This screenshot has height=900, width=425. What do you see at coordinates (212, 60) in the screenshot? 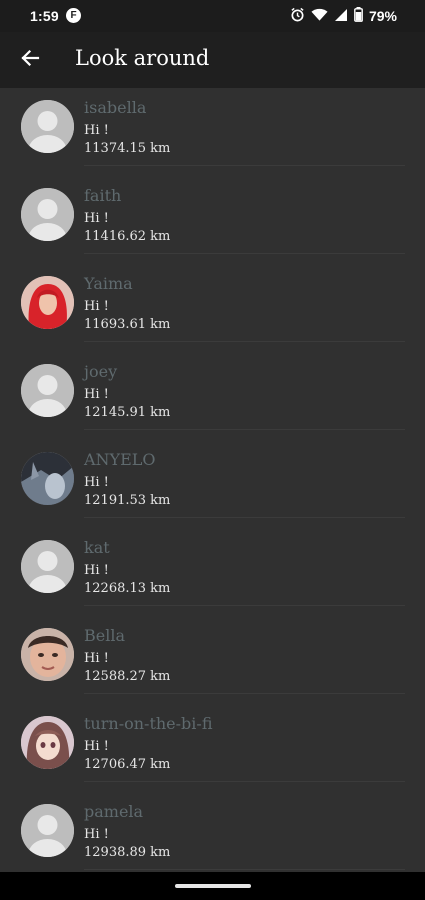
I see `app-bar: Look around` at bounding box center [212, 60].